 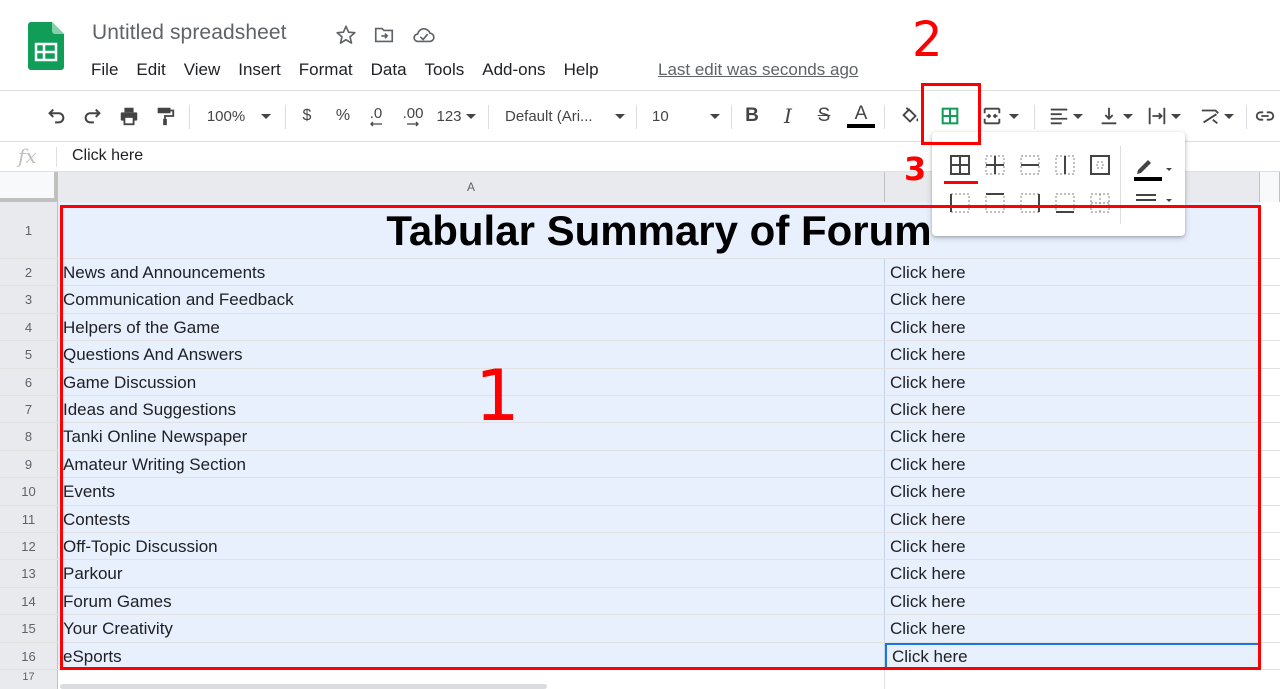 I want to click on text-color-letter: A, so click(x=861, y=113).